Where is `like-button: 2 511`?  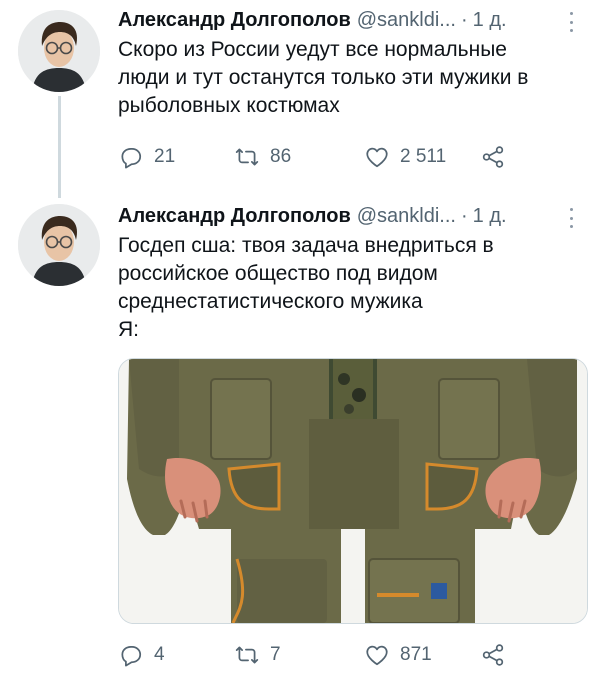
like-button: 2 511 is located at coordinates (405, 157).